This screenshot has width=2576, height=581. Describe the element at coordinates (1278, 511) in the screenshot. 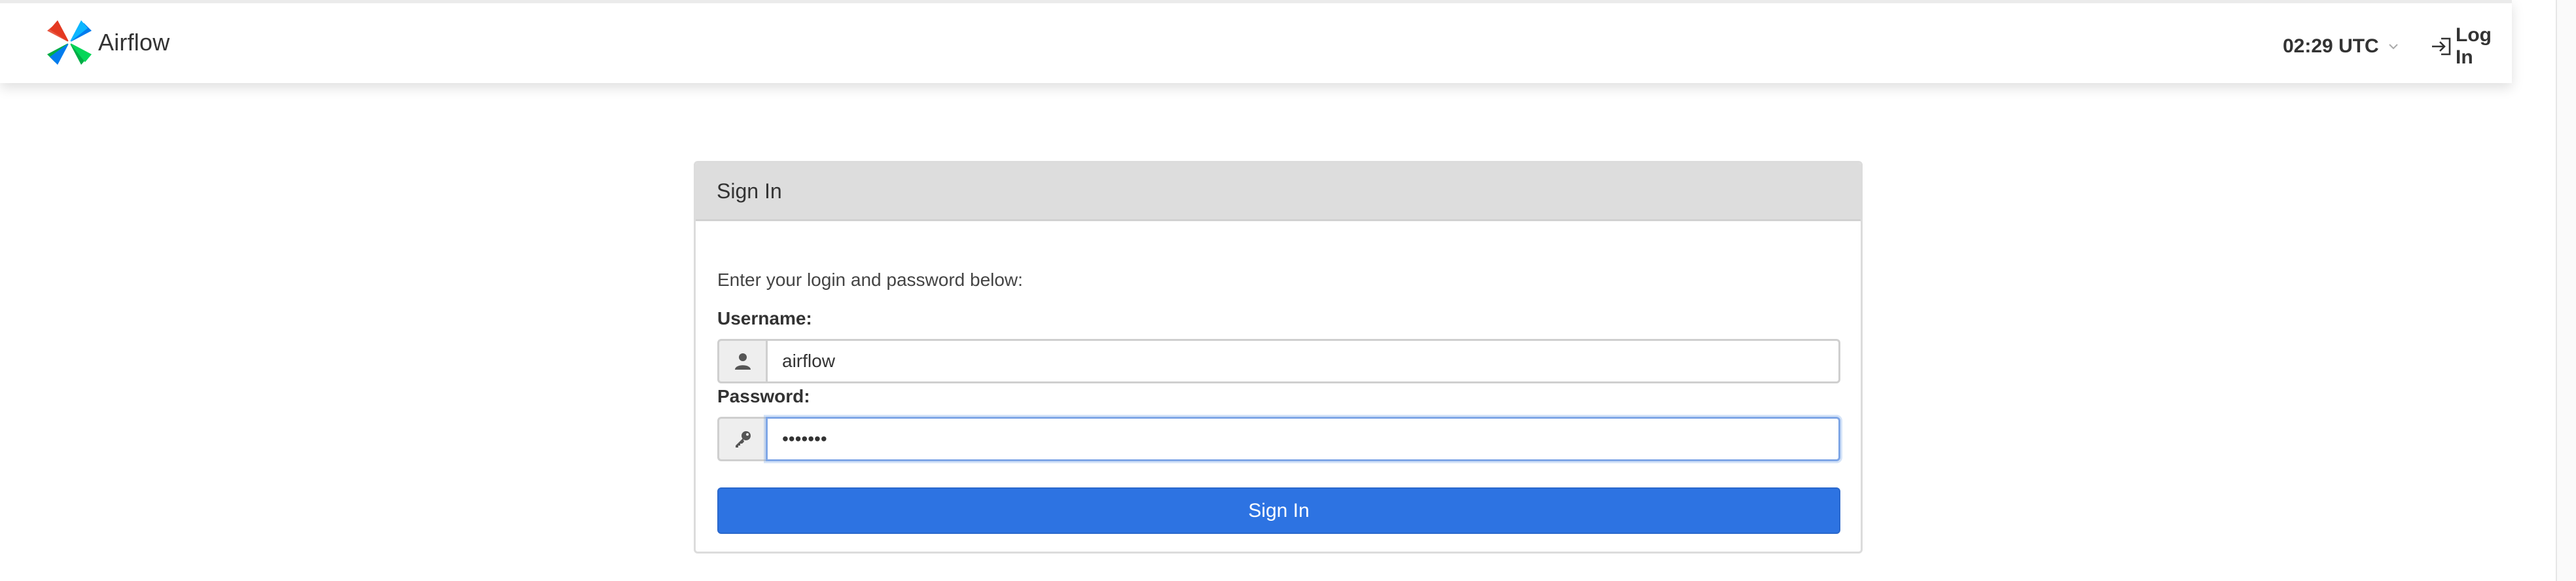

I see `sign-in-button: Sign In` at that location.